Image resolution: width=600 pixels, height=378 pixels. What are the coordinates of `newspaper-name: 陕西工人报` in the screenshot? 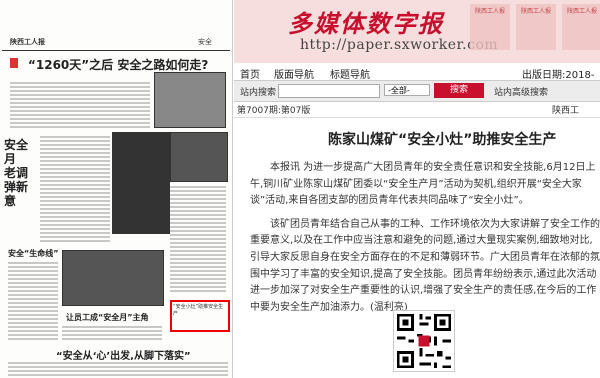 It's located at (27, 42).